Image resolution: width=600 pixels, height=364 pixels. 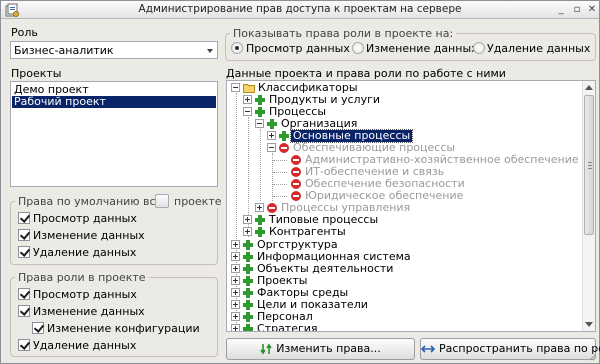 I want to click on folder-icon, so click(x=249, y=88).